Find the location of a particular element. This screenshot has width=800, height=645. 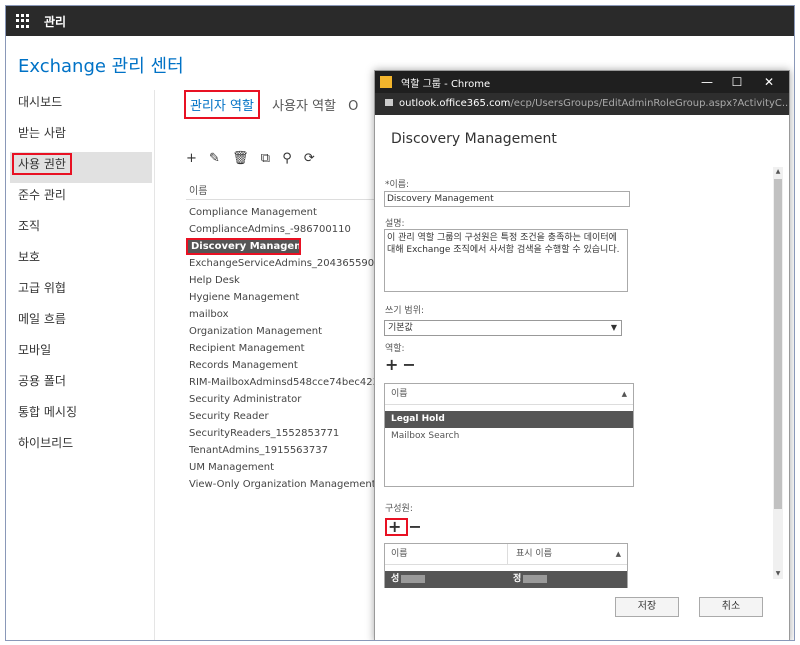

refresh-icon: ⟳ is located at coordinates (311, 158).